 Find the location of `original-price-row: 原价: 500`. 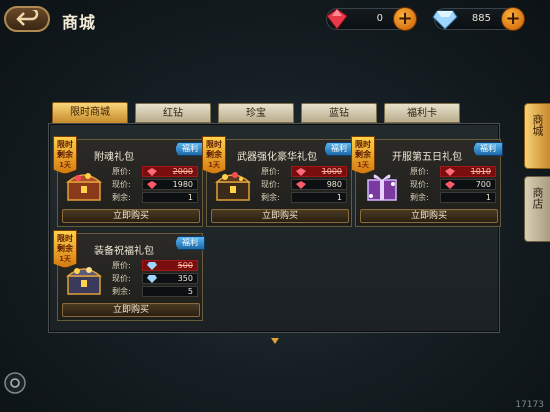

original-price-row: 原价: 500 is located at coordinates (154, 265).